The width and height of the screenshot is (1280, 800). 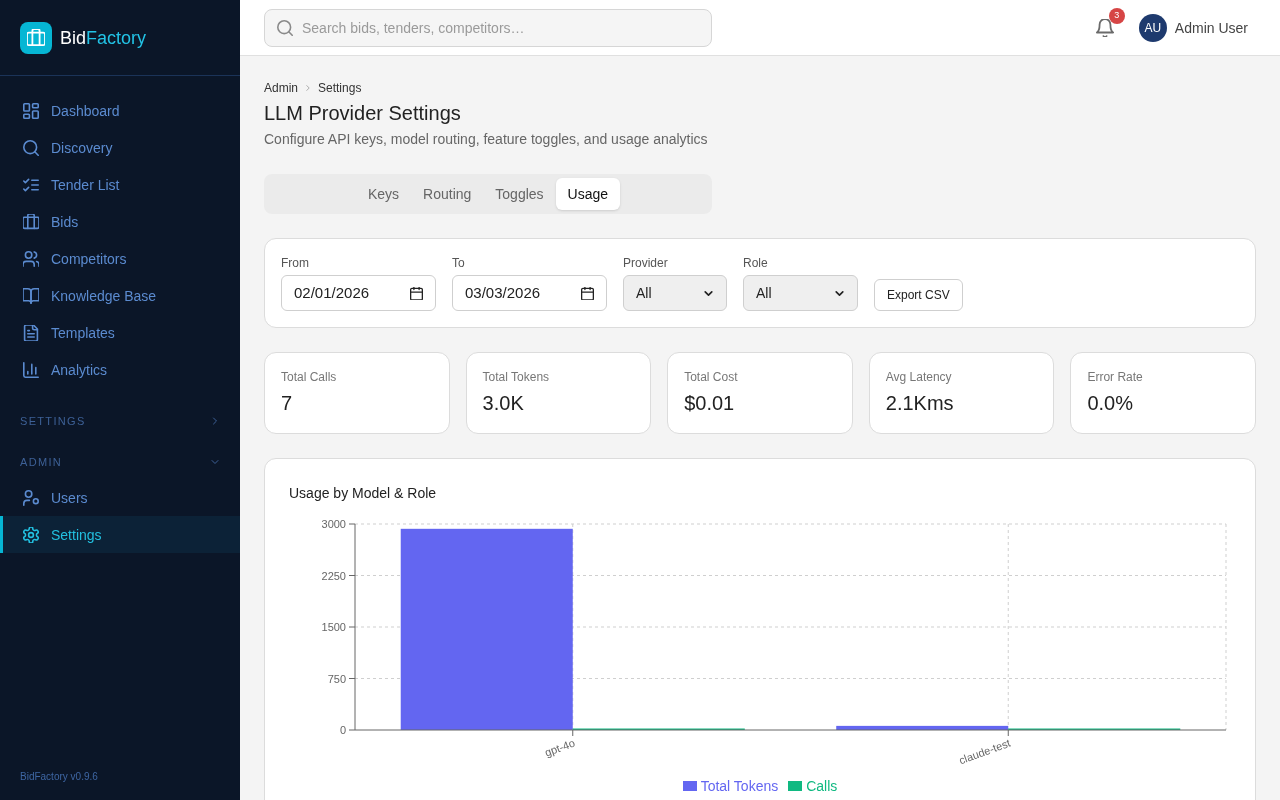 I want to click on stat-label: Error Rate, so click(x=1115, y=377).